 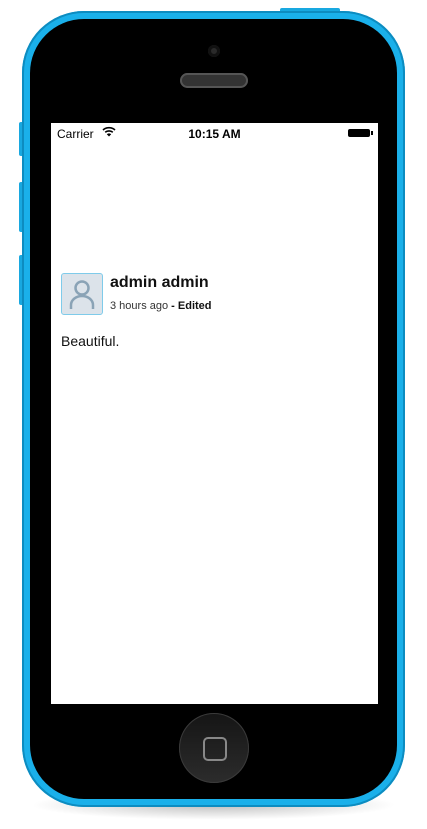 I want to click on status-bar: Carrier 10:15 AM, so click(x=214, y=133).